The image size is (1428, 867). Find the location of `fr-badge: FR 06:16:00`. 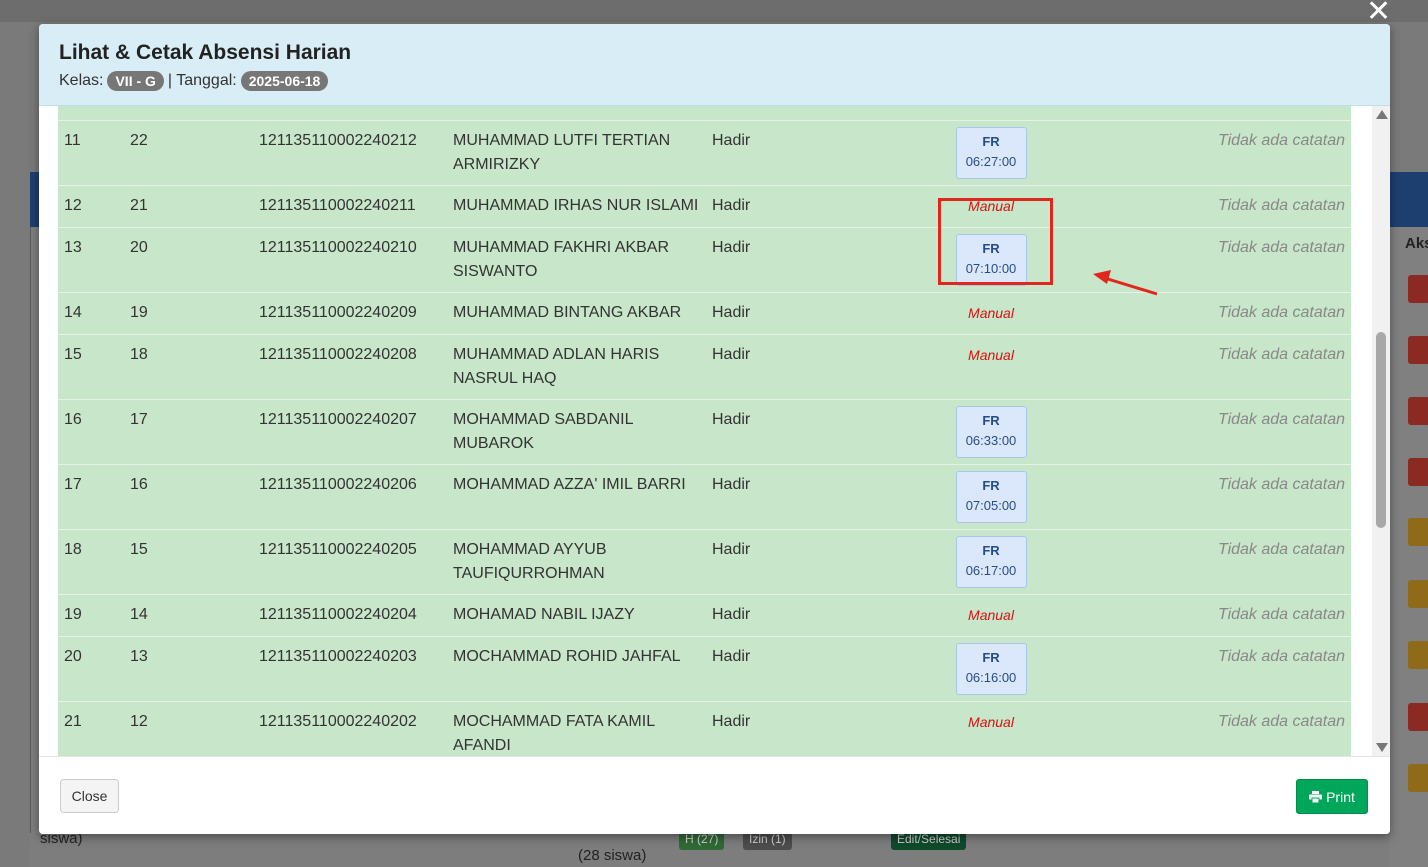

fr-badge: FR 06:16:00 is located at coordinates (991, 669).